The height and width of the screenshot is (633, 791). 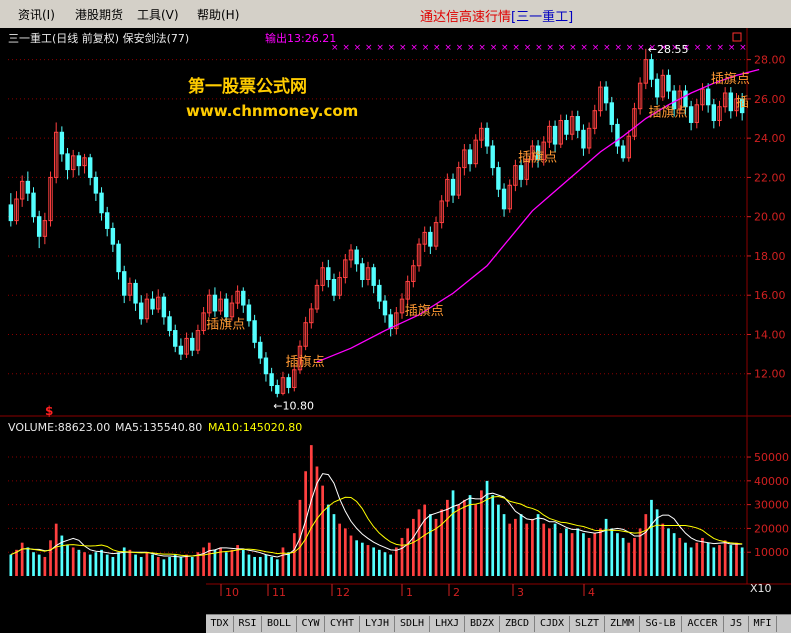 I want to click on time-axis-label: 4, so click(x=591, y=592).